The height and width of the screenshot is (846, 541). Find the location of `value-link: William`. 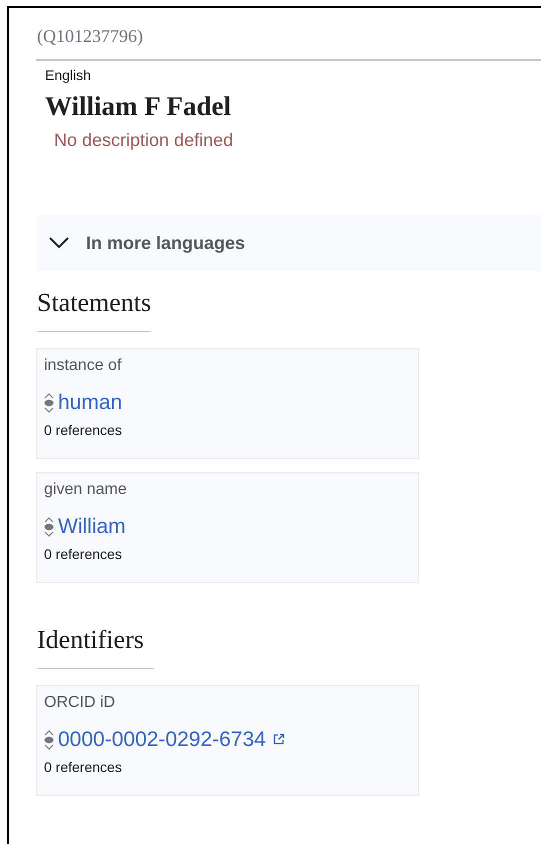

value-link: William is located at coordinates (92, 527).